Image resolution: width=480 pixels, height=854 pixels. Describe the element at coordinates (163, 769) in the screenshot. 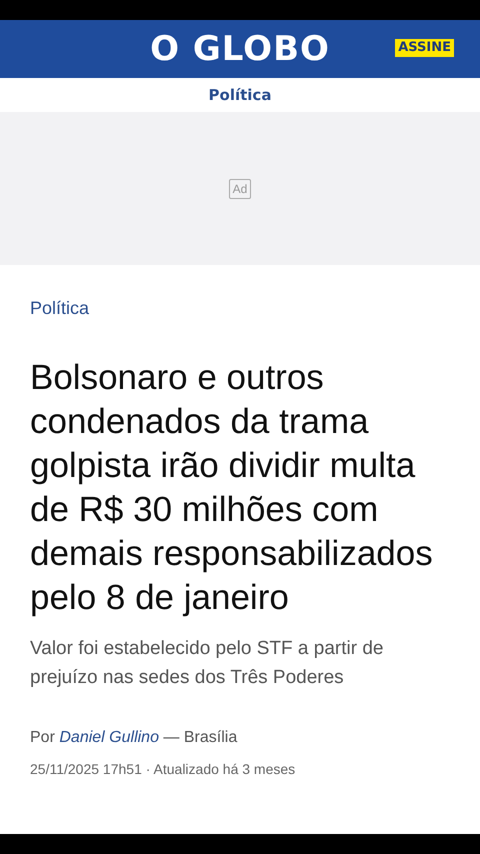

I see `timestamp: 25/11/2025 17h51 · Atualizado há 3 meses` at that location.